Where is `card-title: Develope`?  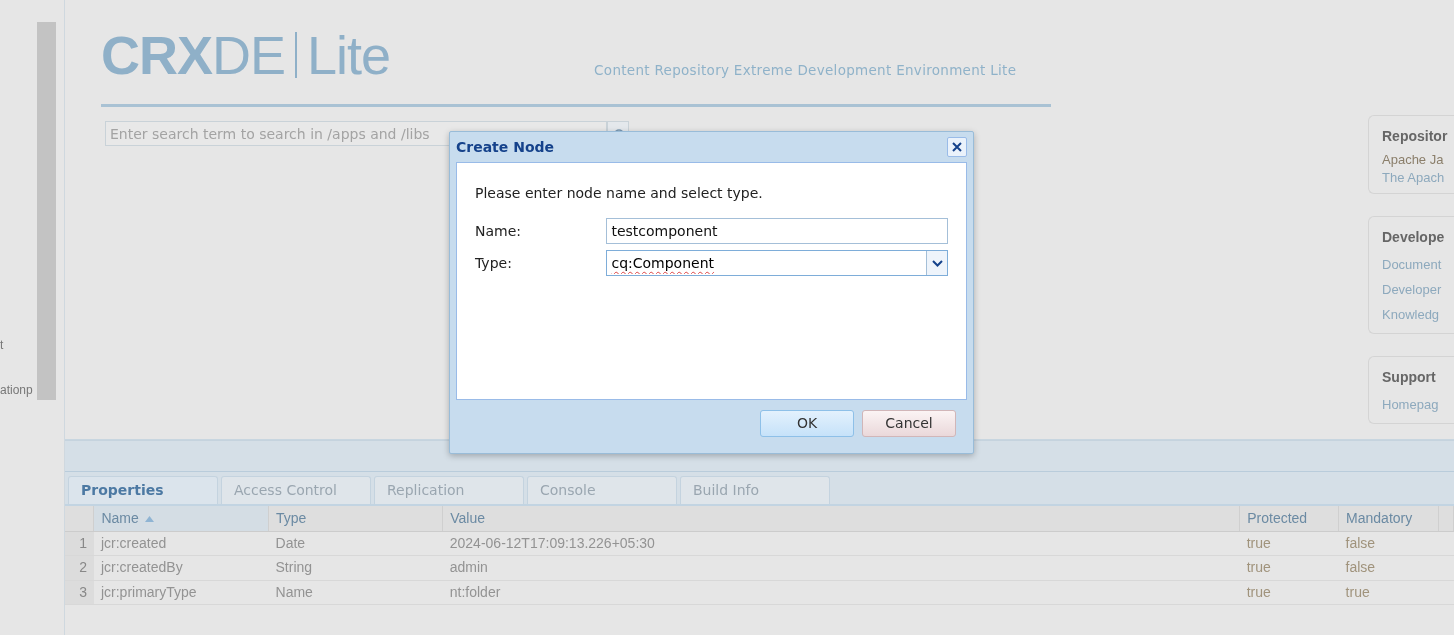 card-title: Develope is located at coordinates (1414, 237).